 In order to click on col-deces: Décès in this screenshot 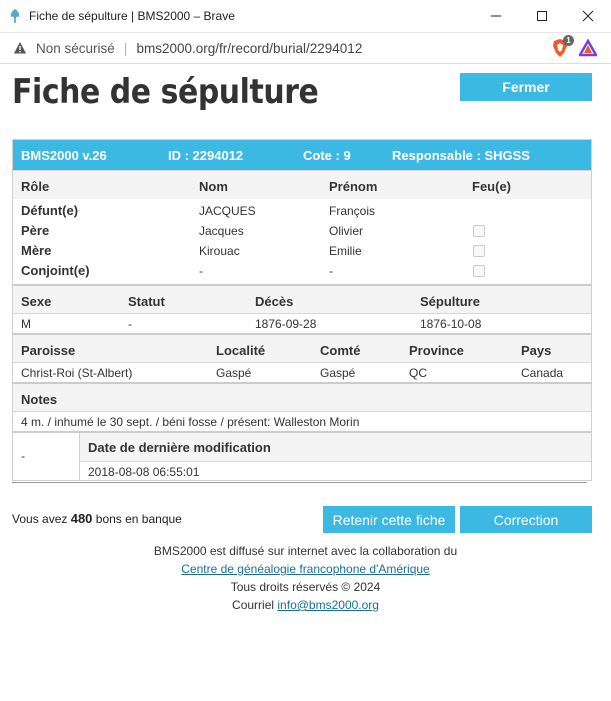, I will do `click(274, 301)`.